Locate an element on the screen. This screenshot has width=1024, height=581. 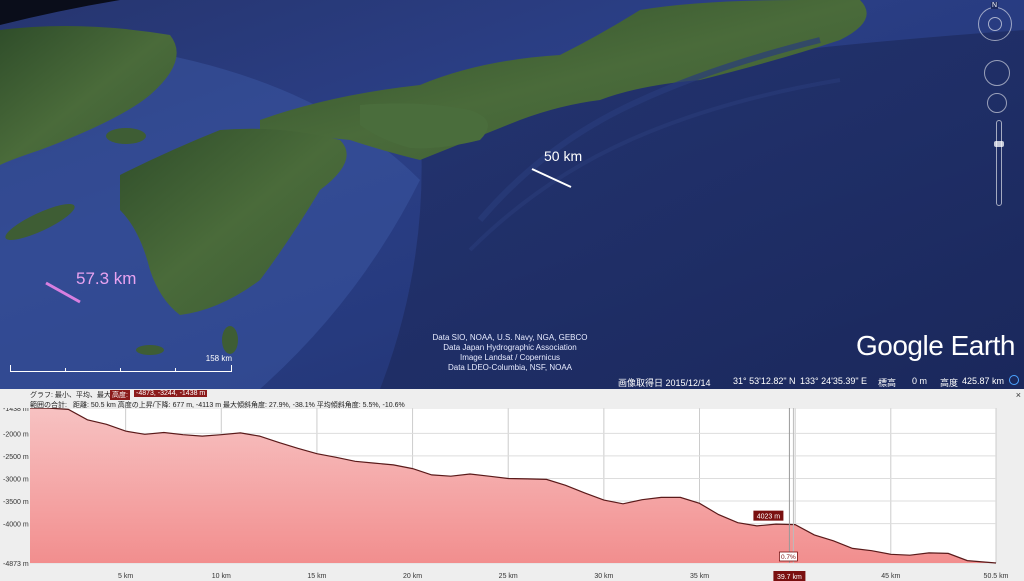
move-joystick is located at coordinates (997, 103).